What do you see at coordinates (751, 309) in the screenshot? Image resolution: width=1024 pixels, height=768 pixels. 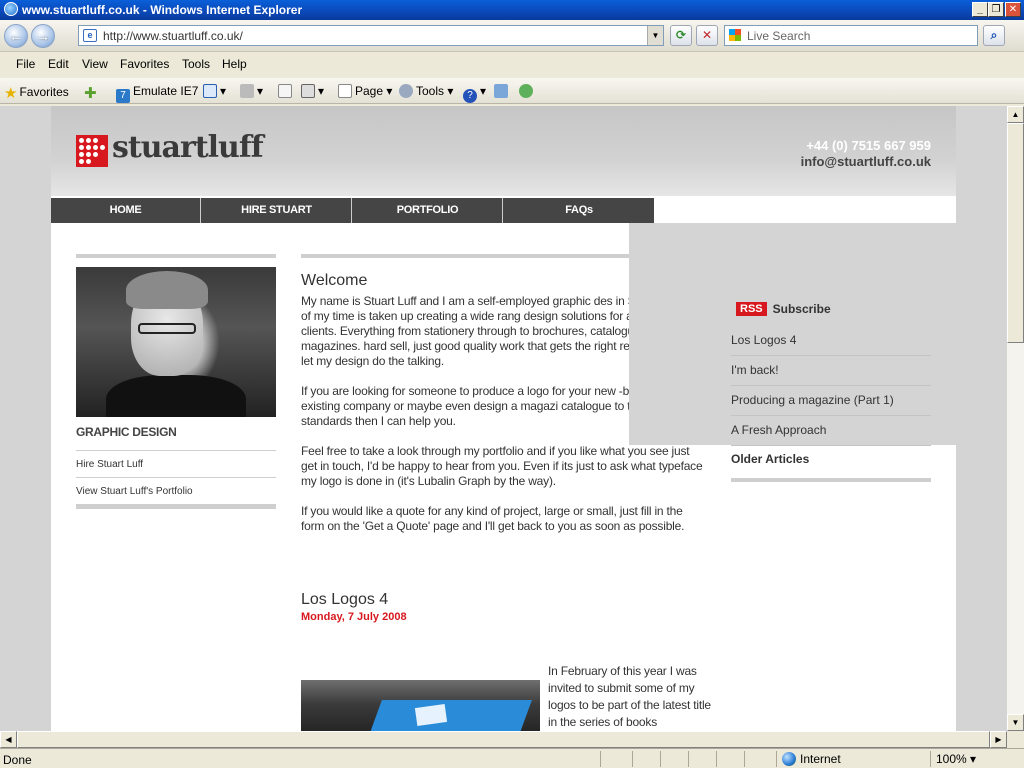 I see `rss-icon: RSS` at bounding box center [751, 309].